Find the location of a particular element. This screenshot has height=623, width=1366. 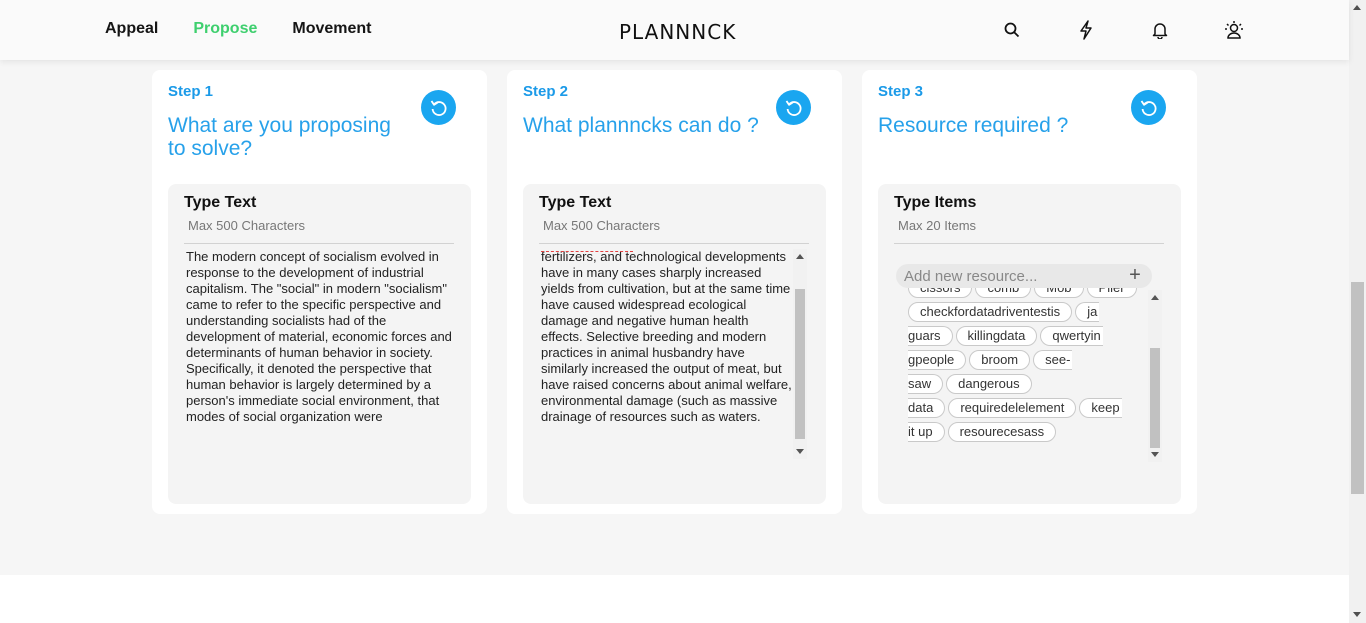

spellcheck-underline is located at coordinates (587, 251).